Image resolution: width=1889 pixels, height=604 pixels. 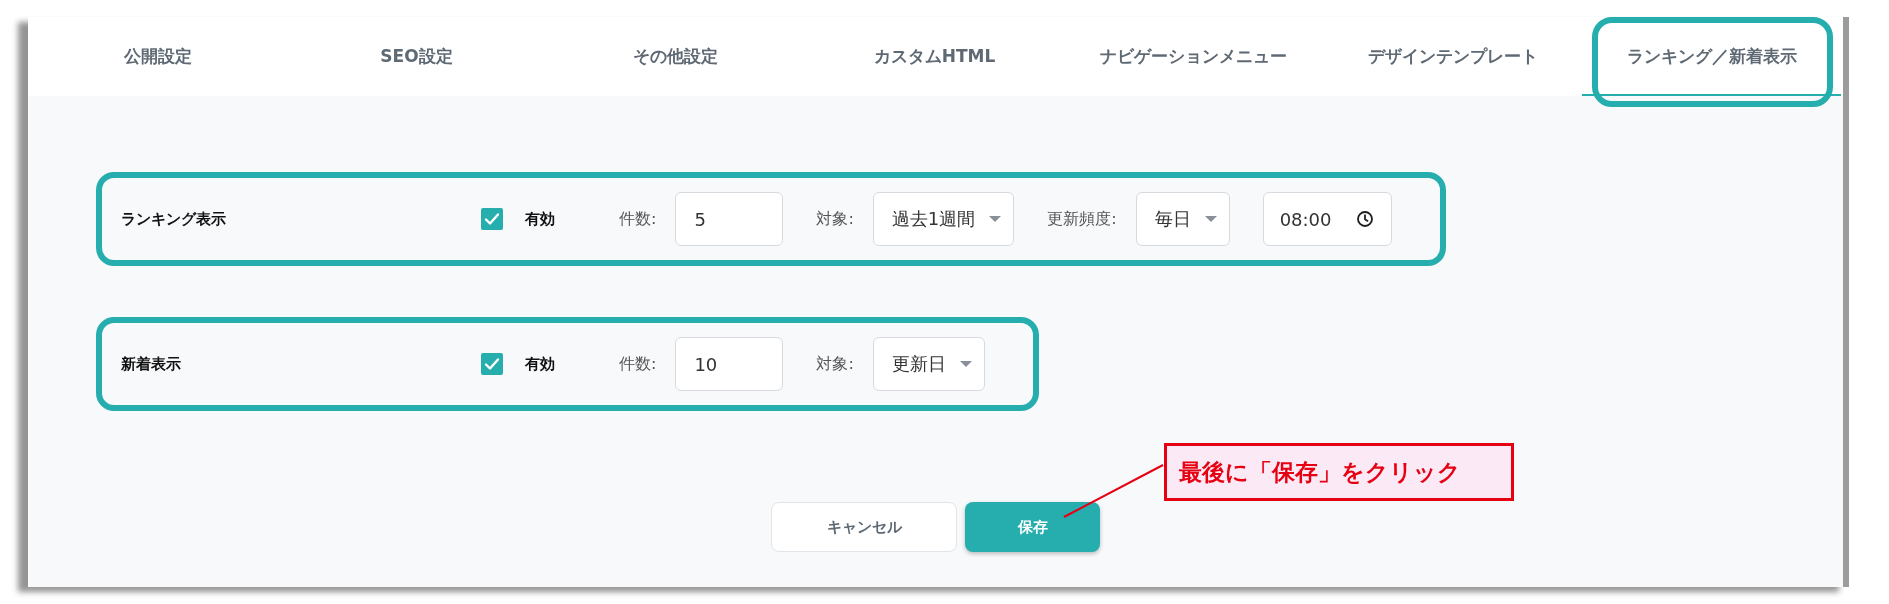 What do you see at coordinates (1182, 219) in the screenshot?
I see `dropdown: 毎日` at bounding box center [1182, 219].